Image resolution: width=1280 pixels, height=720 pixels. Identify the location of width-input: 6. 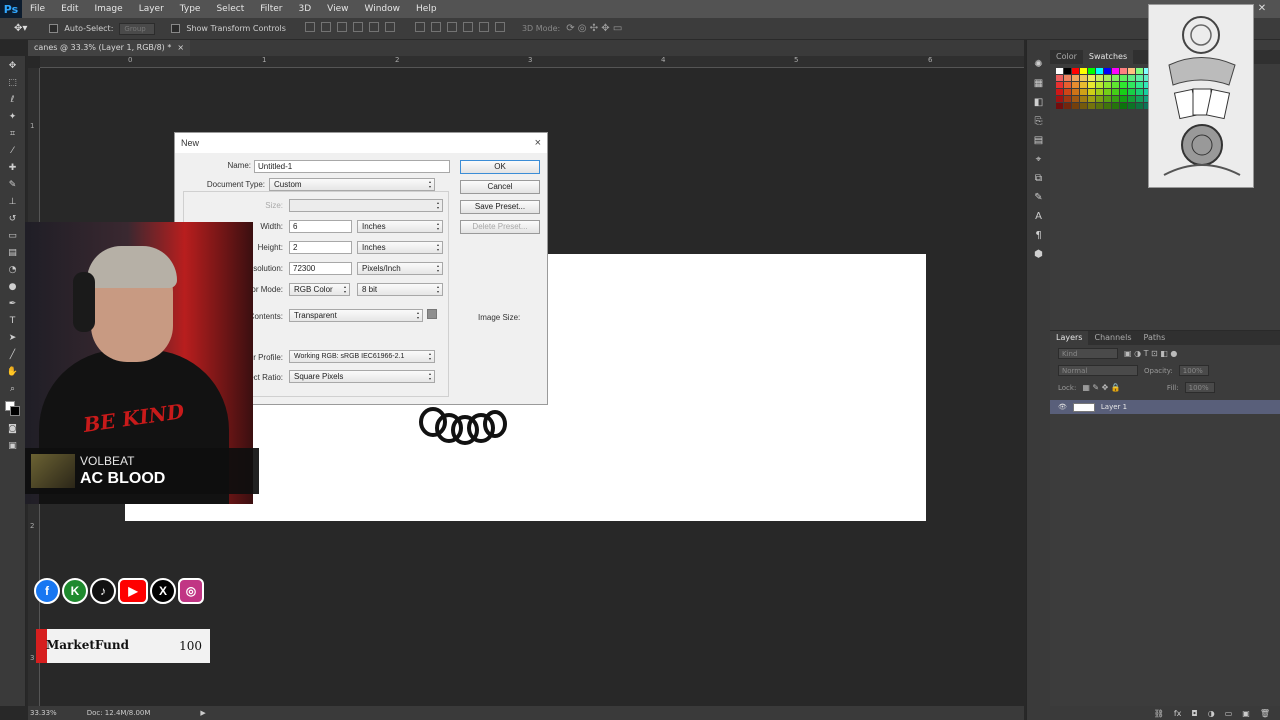
(320, 226).